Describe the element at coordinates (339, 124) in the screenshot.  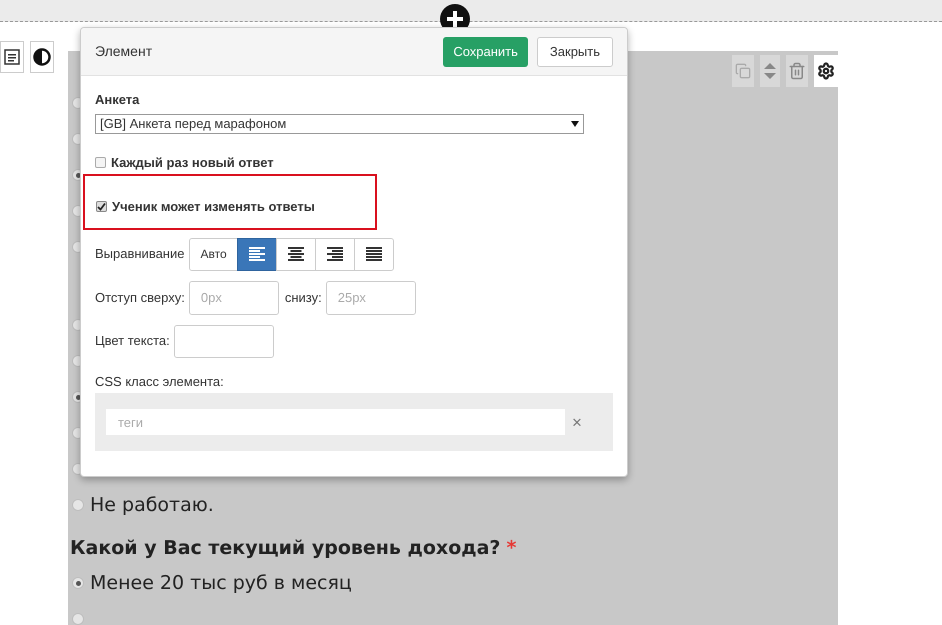
I see `survey-select: [GB] Анкета перед марафоном` at that location.